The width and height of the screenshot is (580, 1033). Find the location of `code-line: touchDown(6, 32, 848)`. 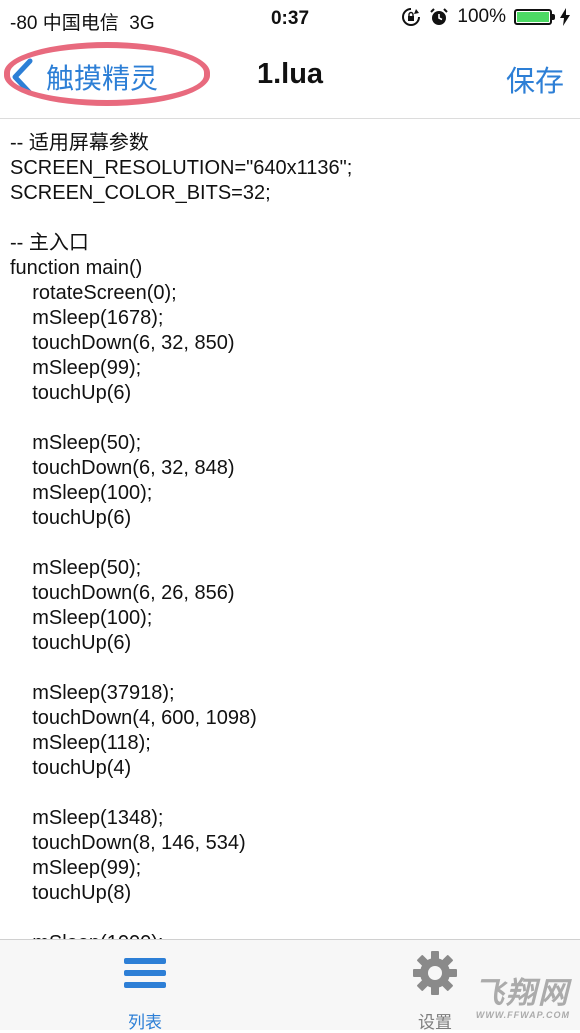

code-line: touchDown(6, 32, 848) is located at coordinates (122, 468).